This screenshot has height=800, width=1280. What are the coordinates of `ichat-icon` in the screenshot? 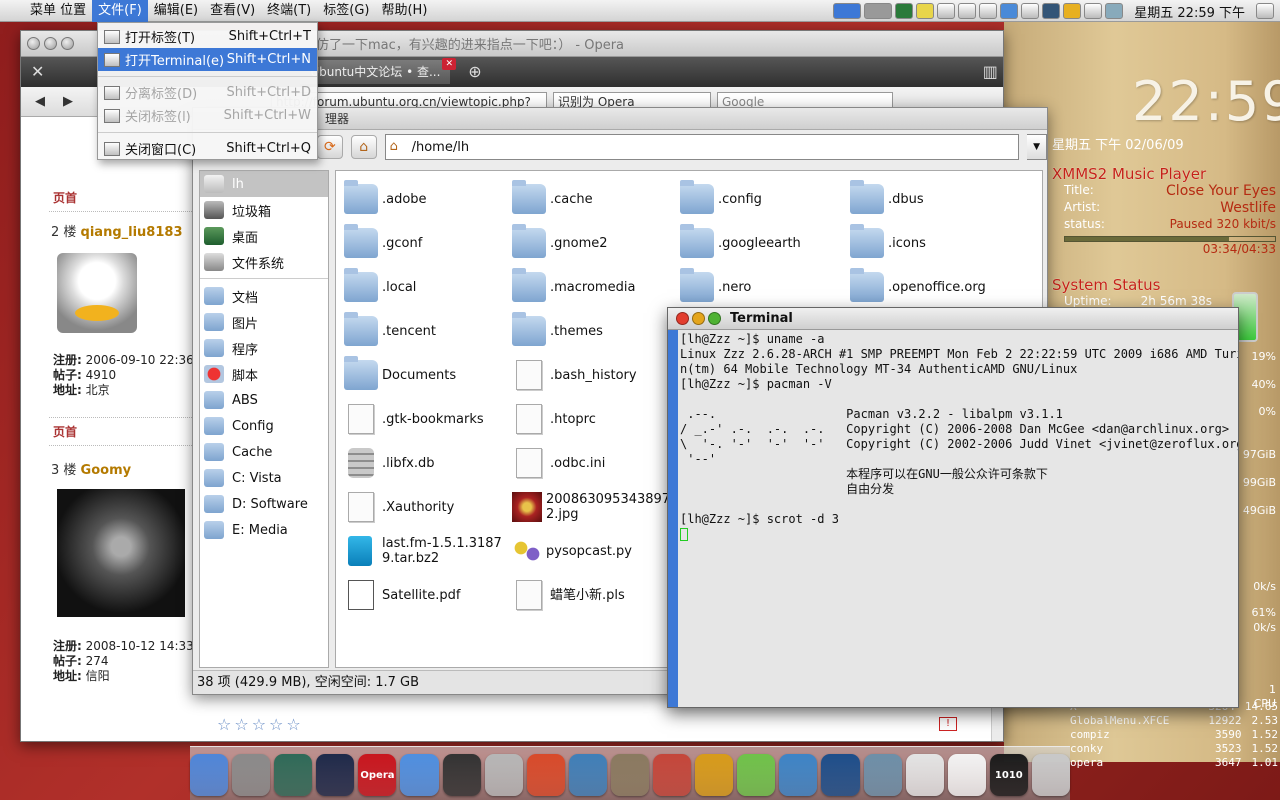 It's located at (419, 775).